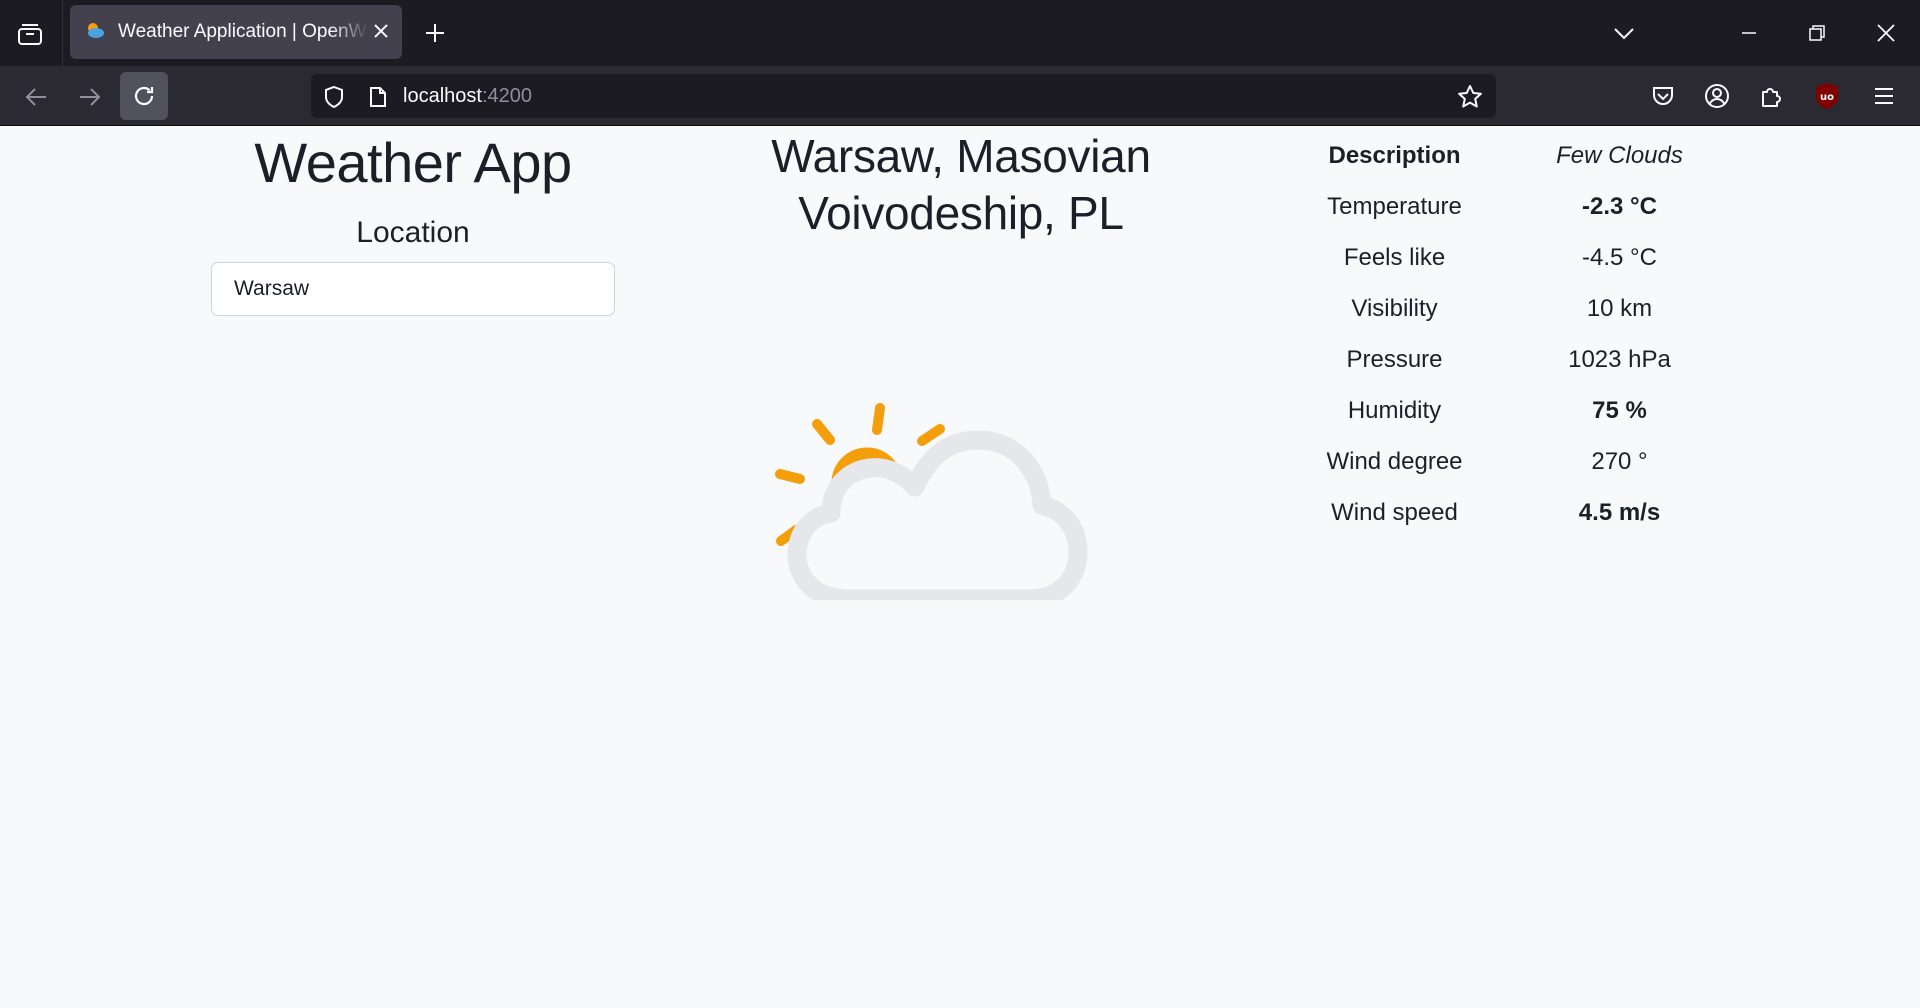 This screenshot has height=1008, width=1920. I want to click on bookmark-star-icon, so click(1470, 97).